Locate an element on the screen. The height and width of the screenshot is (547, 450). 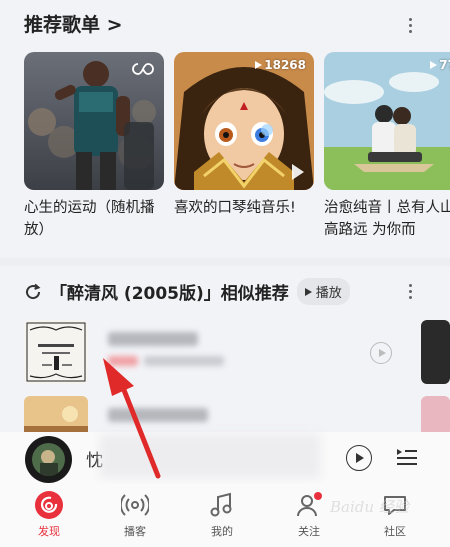
similar-recommend-title: 「醉清风 (2005版)」相似推荐 is located at coordinates (169, 294).